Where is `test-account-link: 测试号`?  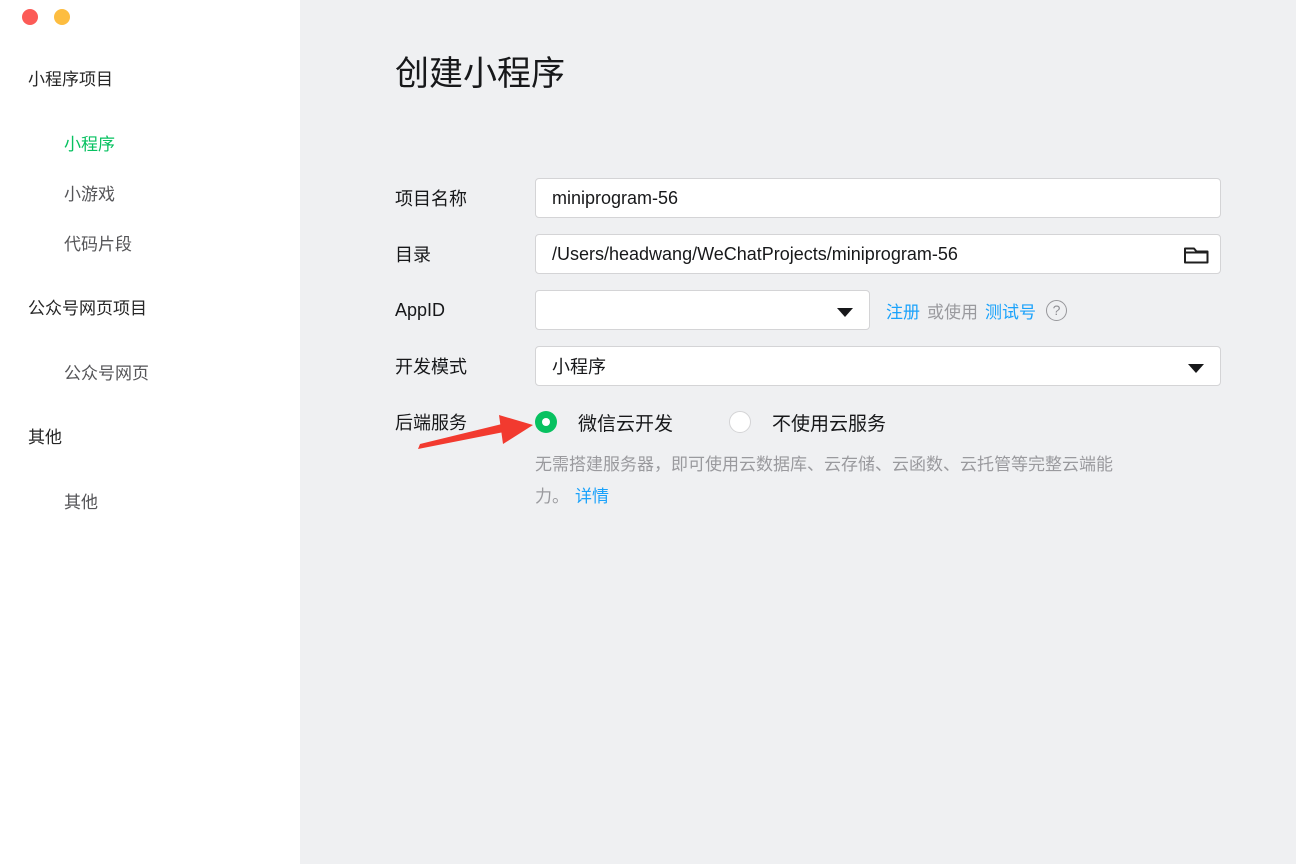 test-account-link: 测试号 is located at coordinates (1010, 310).